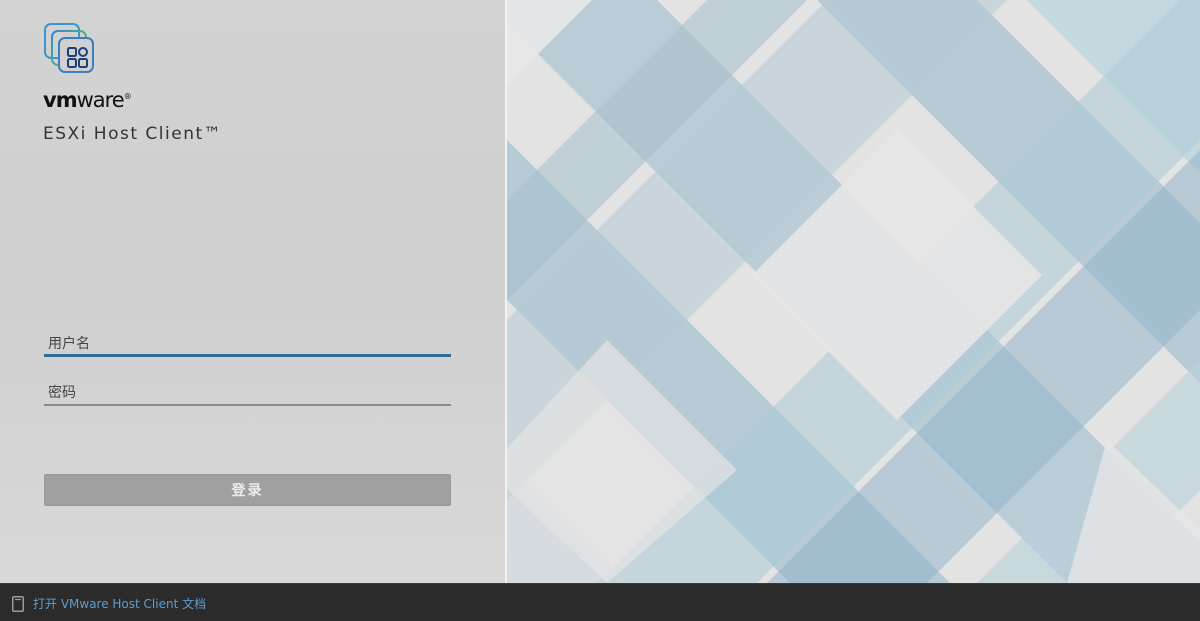 The width and height of the screenshot is (1200, 621). I want to click on vmware-wordmark: vmware®, so click(87, 98).